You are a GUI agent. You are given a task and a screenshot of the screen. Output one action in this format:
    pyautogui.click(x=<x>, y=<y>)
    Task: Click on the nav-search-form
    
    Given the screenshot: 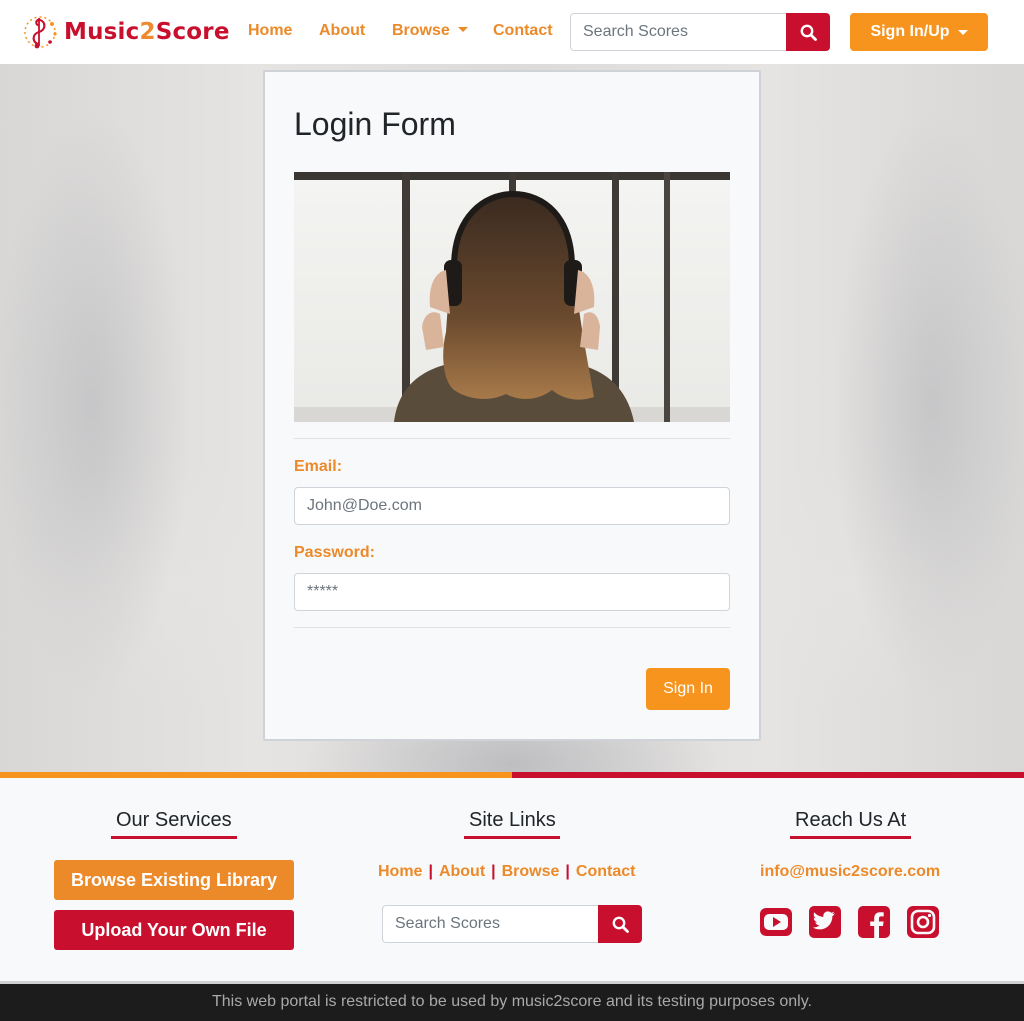 What is the action you would take?
    pyautogui.click(x=700, y=32)
    